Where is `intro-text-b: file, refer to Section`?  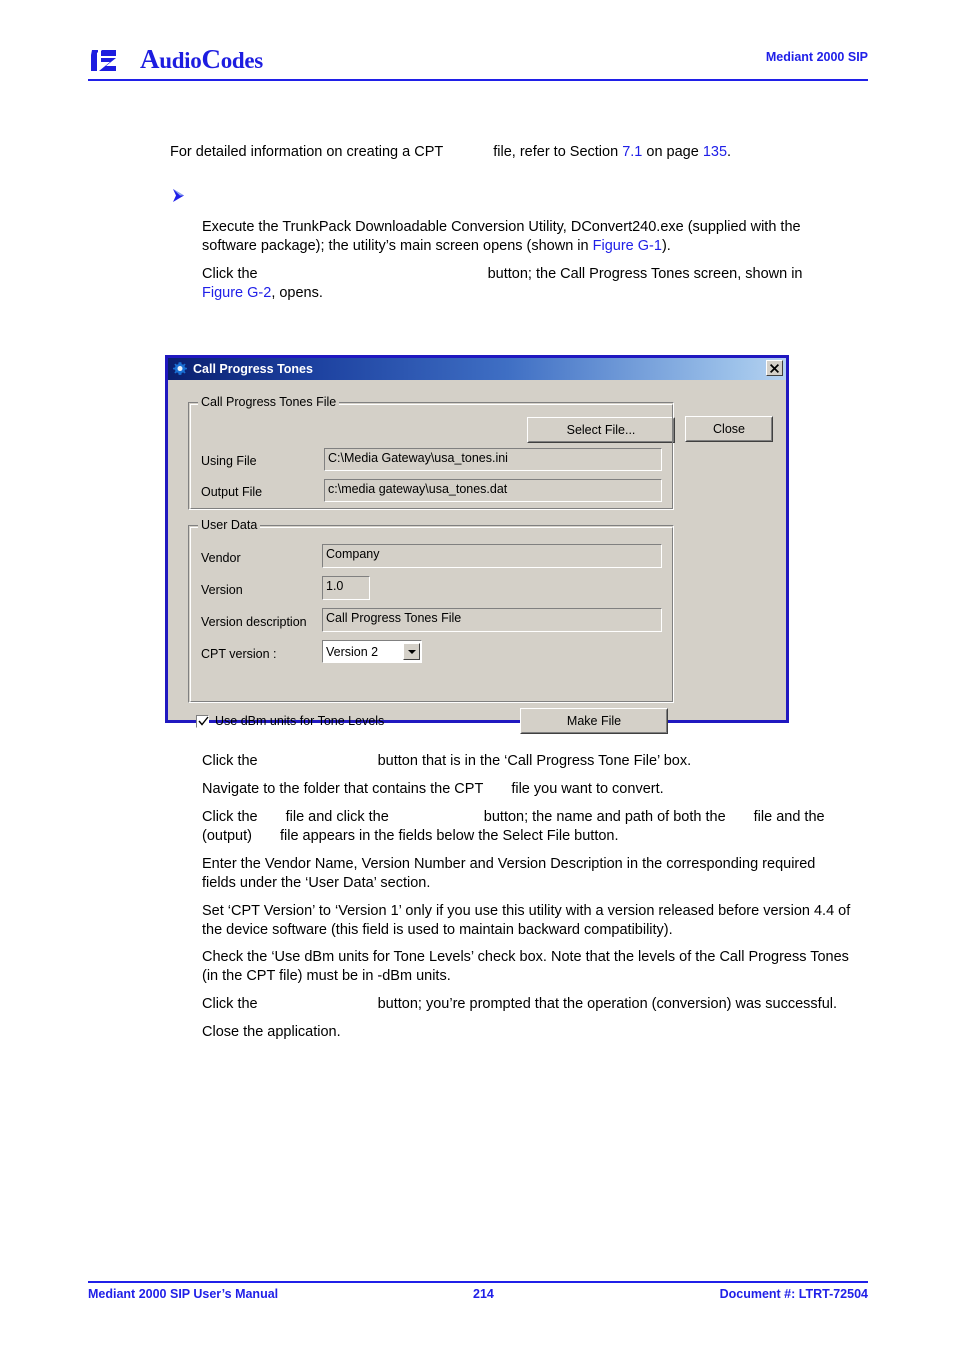
intro-text-b: file, refer to Section is located at coordinates (558, 152).